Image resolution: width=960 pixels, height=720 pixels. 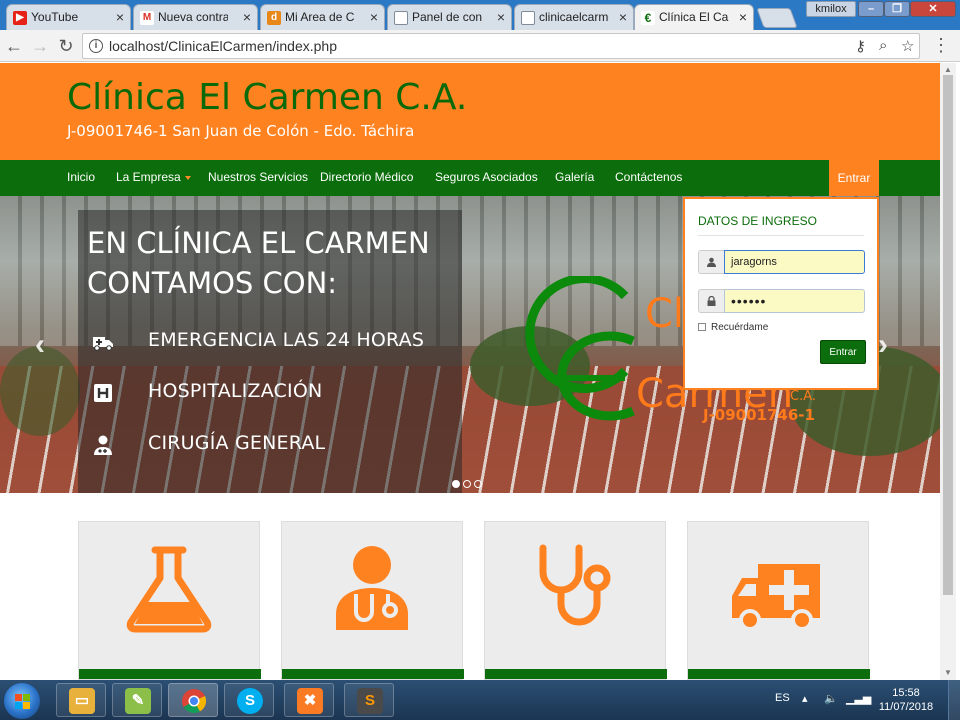 I want to click on tab-gmail: M Nueva contraseña ×, so click(x=195, y=17).